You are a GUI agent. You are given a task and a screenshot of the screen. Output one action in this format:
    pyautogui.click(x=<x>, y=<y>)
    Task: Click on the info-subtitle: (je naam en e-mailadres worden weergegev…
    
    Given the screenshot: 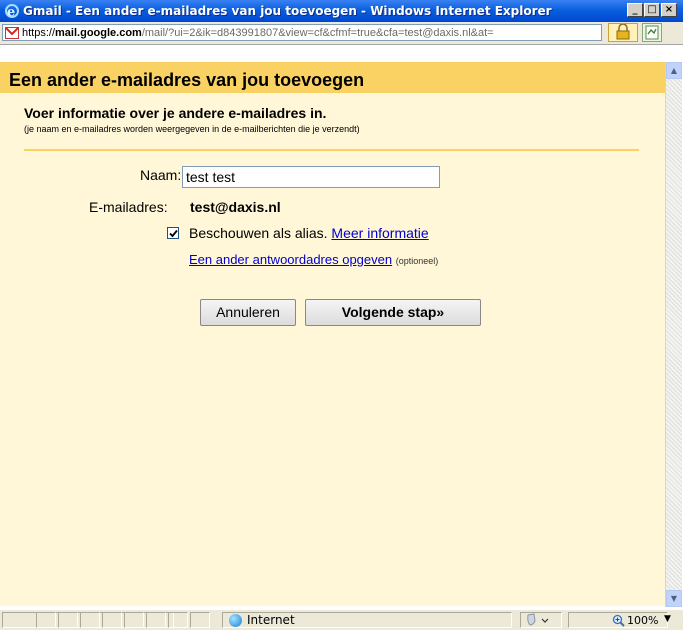 What is the action you would take?
    pyautogui.click(x=192, y=129)
    